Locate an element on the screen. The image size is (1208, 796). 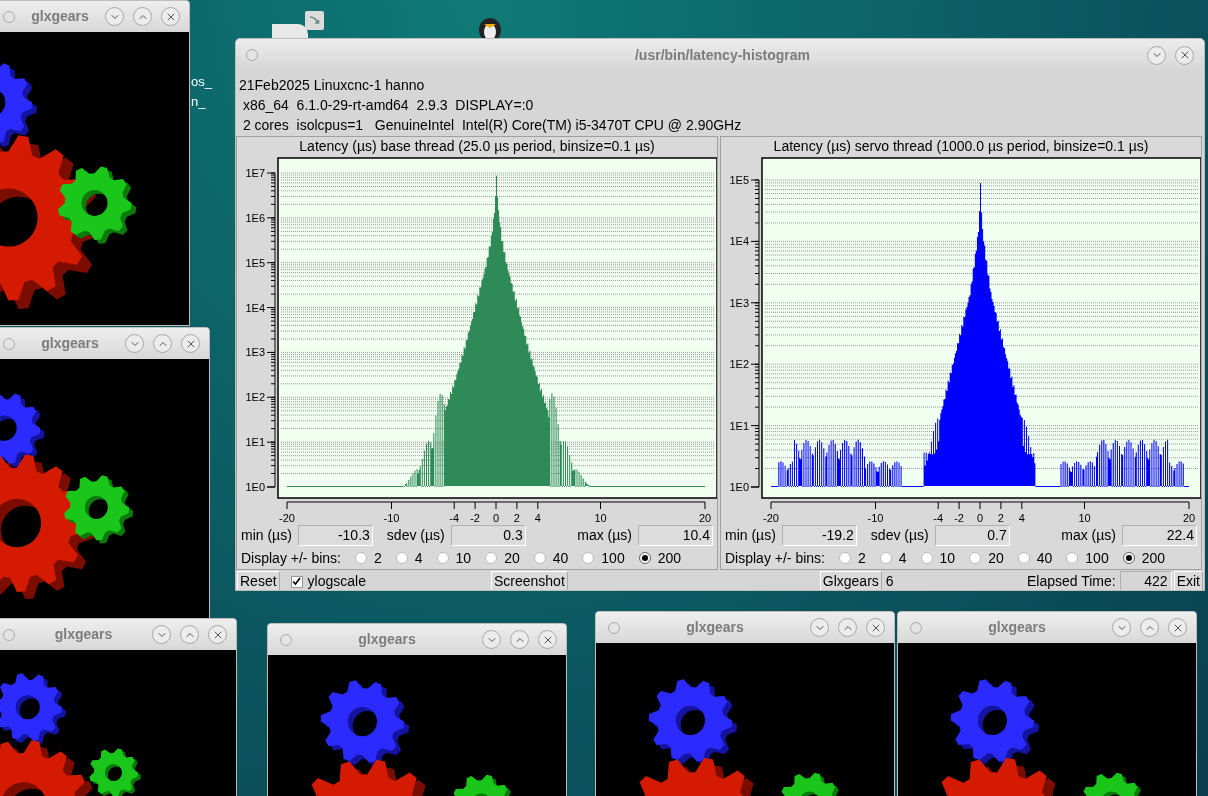
stat-field: 0.3 is located at coordinates (488, 535).